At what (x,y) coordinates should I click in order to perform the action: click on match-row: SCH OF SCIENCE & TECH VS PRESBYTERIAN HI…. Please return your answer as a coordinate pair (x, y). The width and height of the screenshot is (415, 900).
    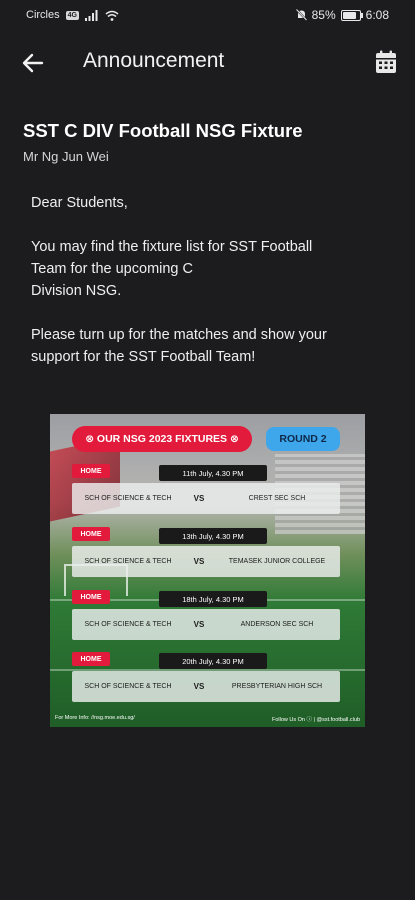
    Looking at the image, I should click on (206, 686).